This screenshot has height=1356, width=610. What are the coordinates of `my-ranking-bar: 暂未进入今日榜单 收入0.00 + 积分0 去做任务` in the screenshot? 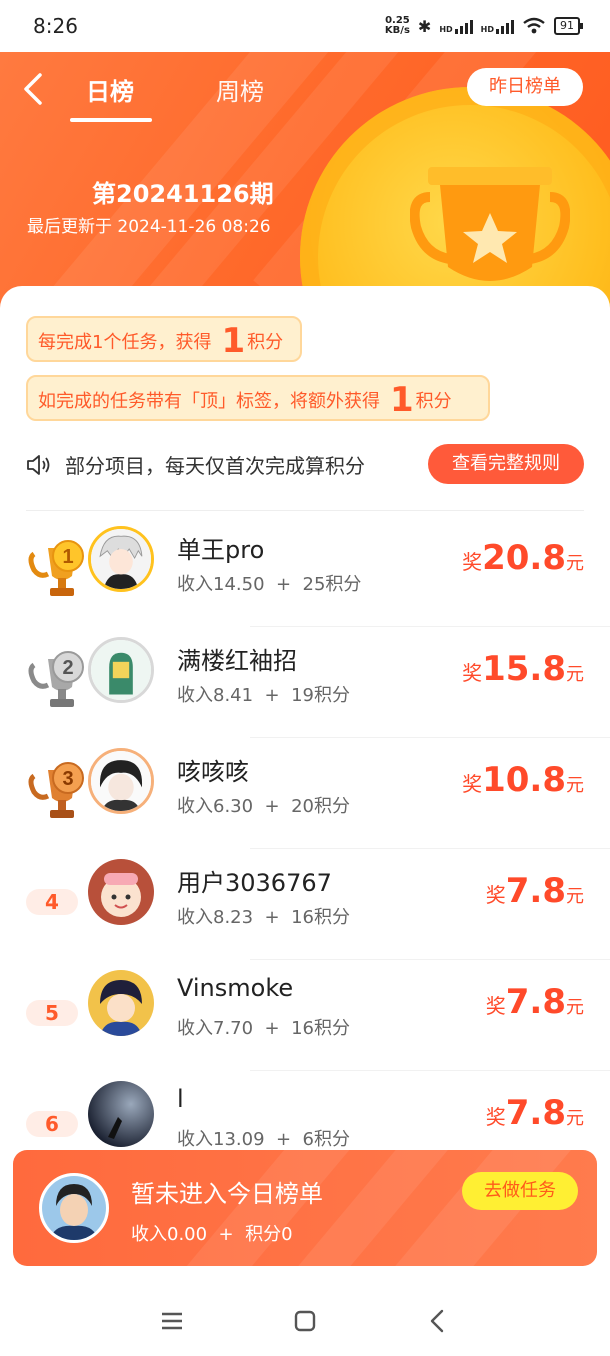 It's located at (305, 1208).